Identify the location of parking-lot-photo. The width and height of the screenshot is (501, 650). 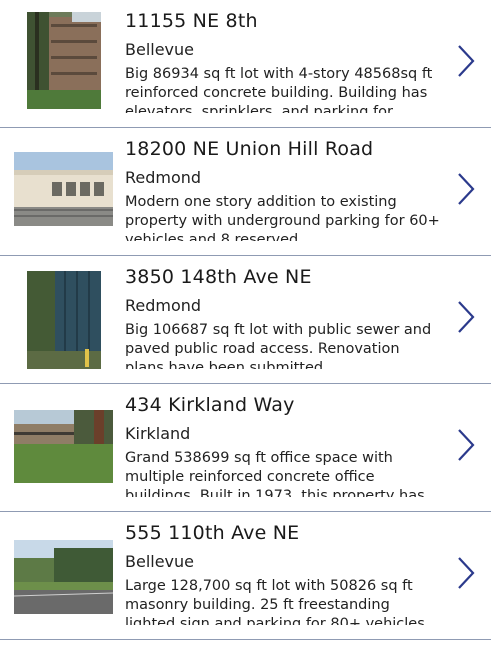
(63, 577).